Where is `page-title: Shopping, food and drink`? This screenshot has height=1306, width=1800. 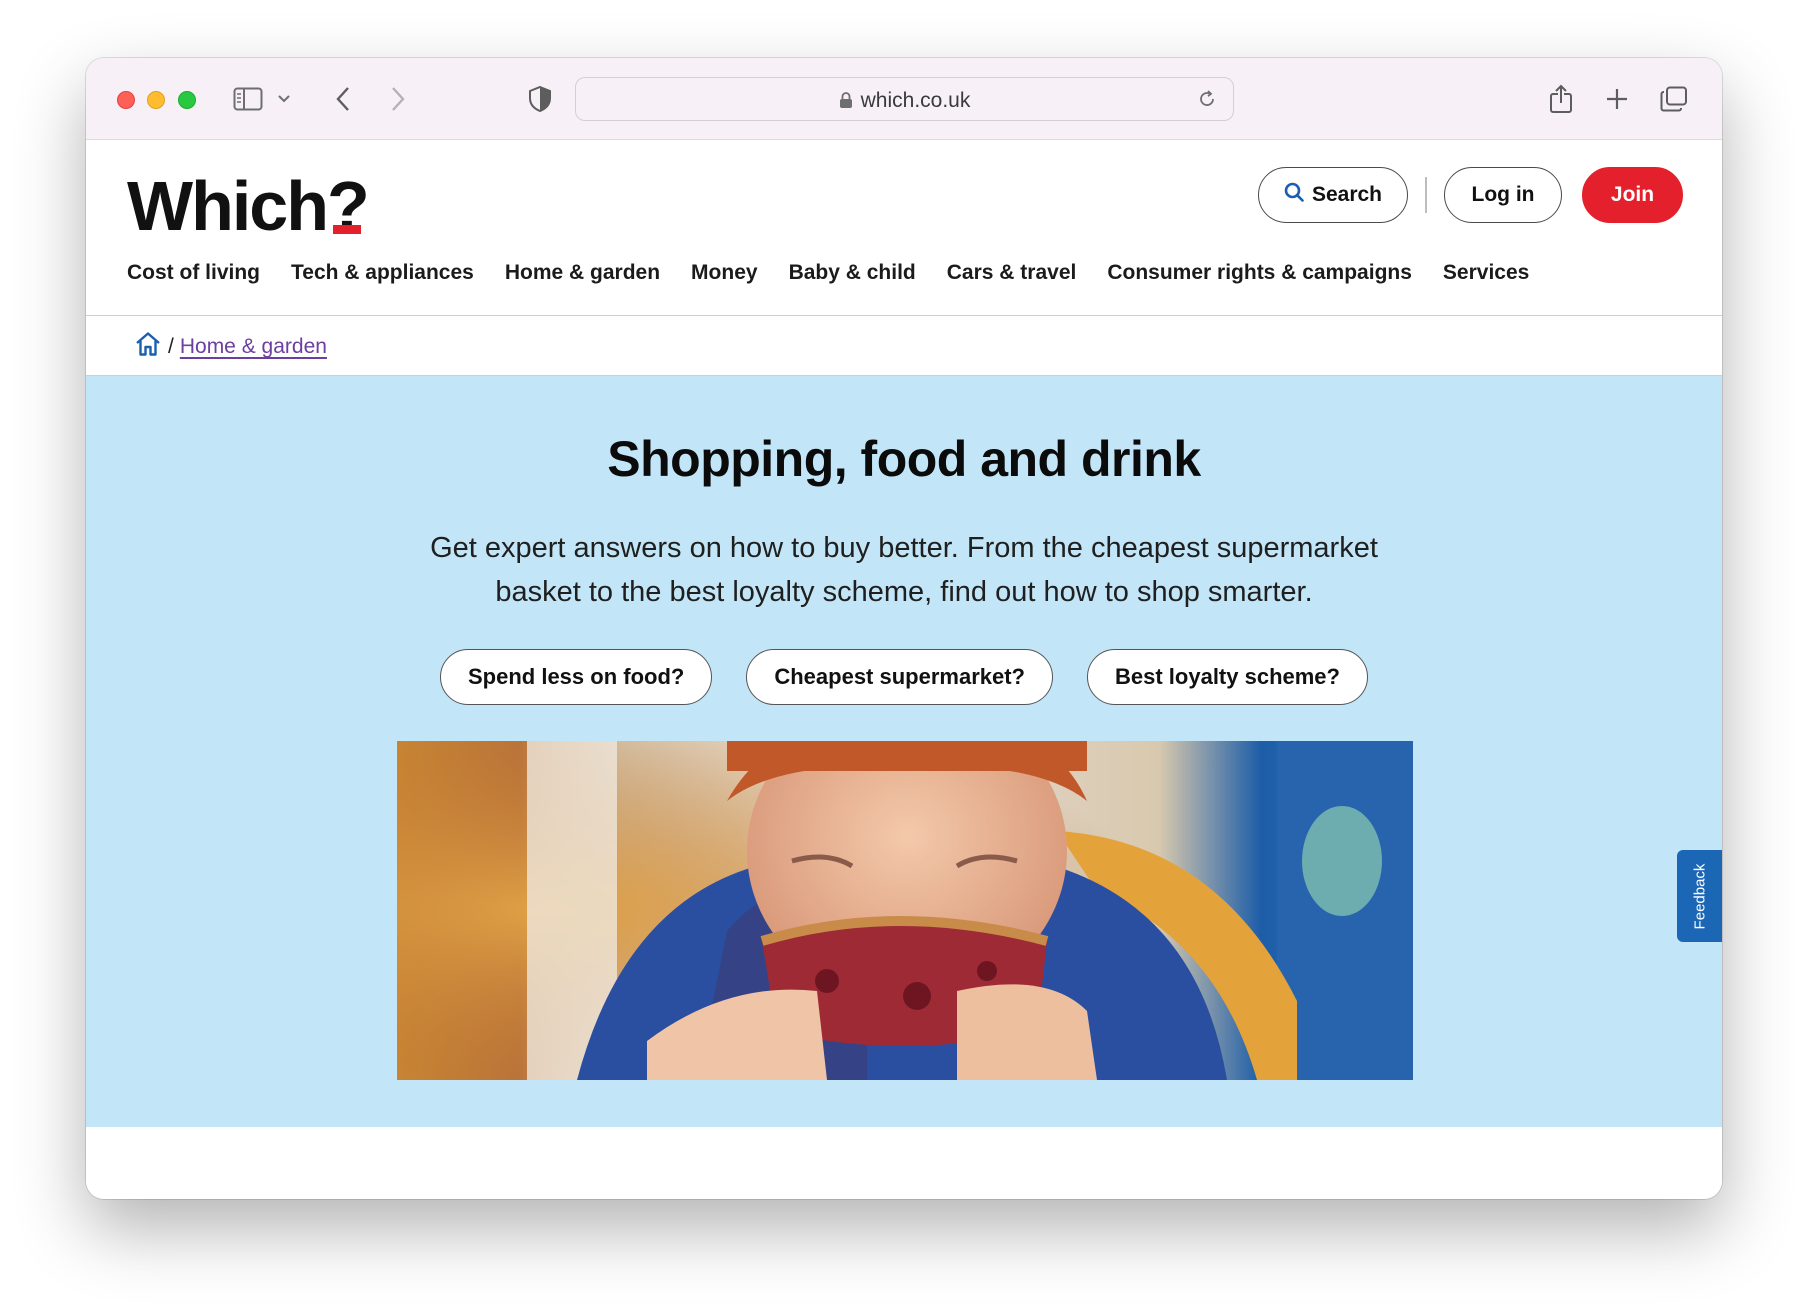
page-title: Shopping, food and drink is located at coordinates (904, 459).